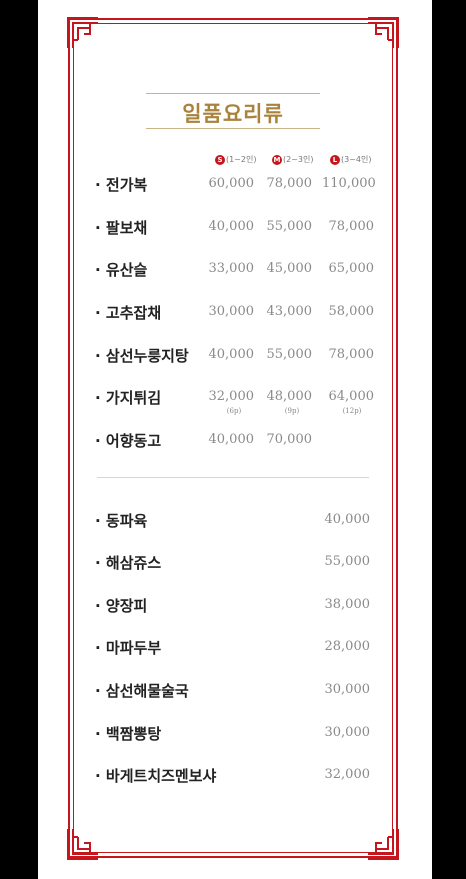 This screenshot has width=466, height=879. I want to click on price-large: 64,000, so click(351, 396).